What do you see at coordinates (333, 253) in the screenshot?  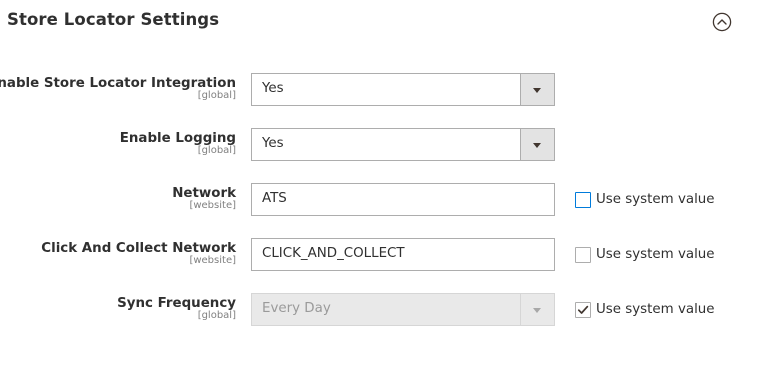 I see `input-value: CLICK_AND_COLLECT` at bounding box center [333, 253].